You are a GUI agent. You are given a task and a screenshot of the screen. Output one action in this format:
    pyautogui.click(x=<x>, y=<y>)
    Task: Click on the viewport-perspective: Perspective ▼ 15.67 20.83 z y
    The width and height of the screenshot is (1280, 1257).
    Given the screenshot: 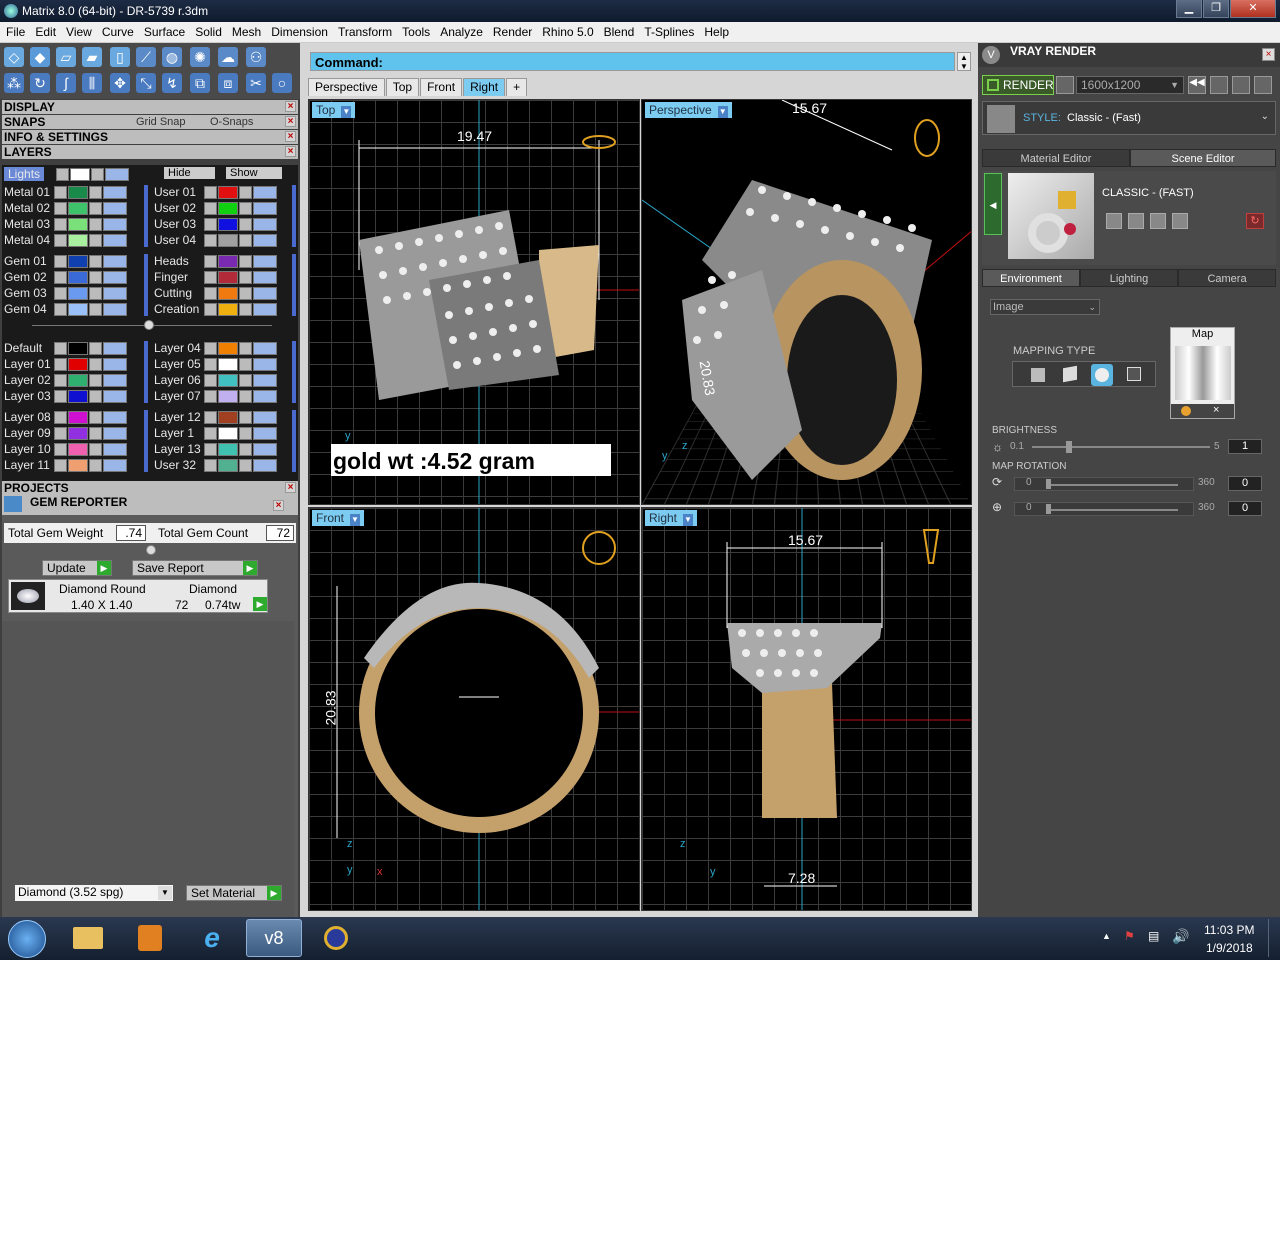 What is the action you would take?
    pyautogui.click(x=806, y=302)
    